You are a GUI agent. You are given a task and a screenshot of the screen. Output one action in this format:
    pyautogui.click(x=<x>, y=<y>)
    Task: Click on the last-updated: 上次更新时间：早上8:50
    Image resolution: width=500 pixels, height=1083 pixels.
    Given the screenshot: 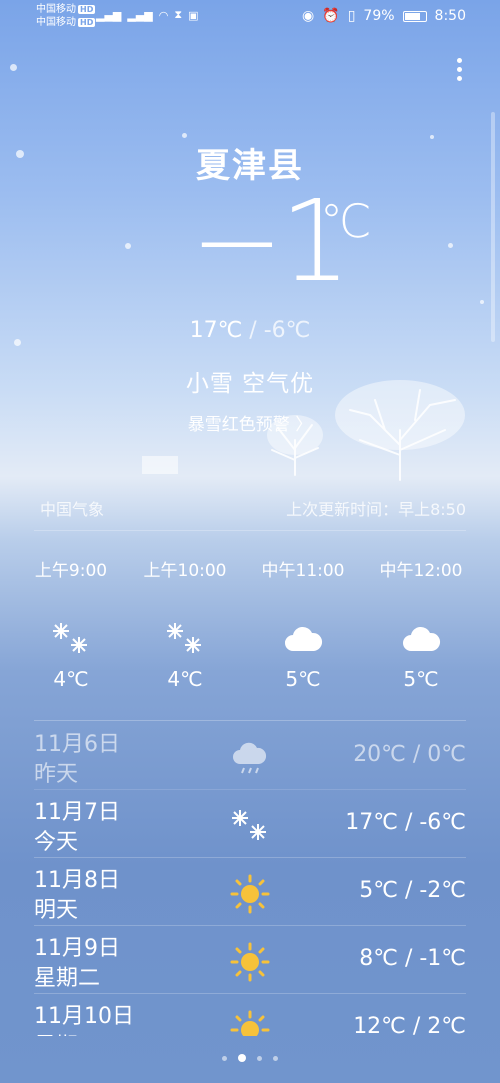 What is the action you would take?
    pyautogui.click(x=376, y=509)
    